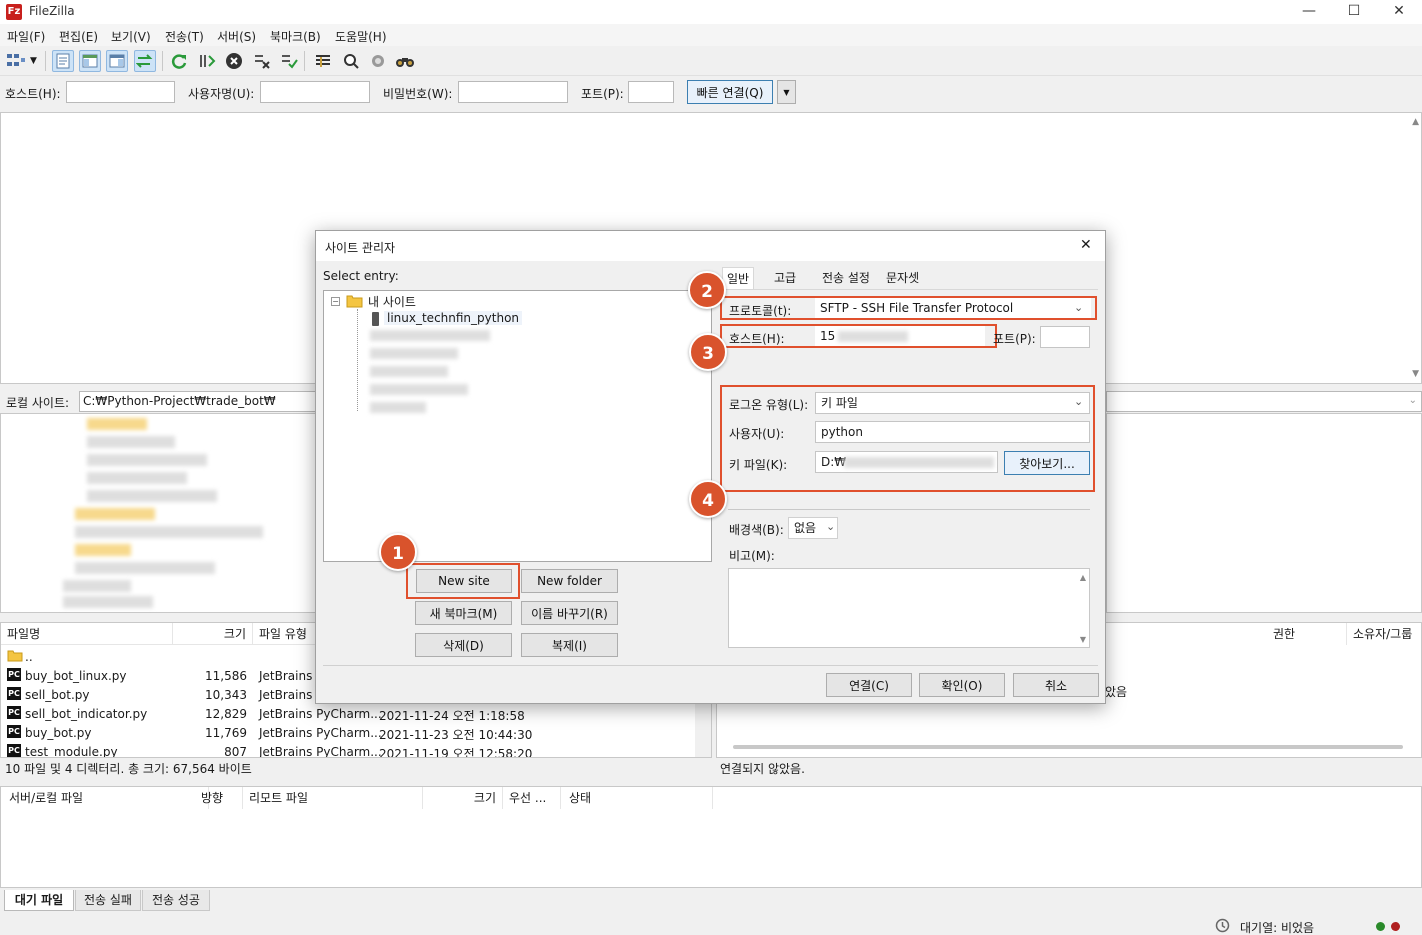 Image resolution: width=1422 pixels, height=935 pixels. I want to click on column-size: 크기, so click(213, 634).